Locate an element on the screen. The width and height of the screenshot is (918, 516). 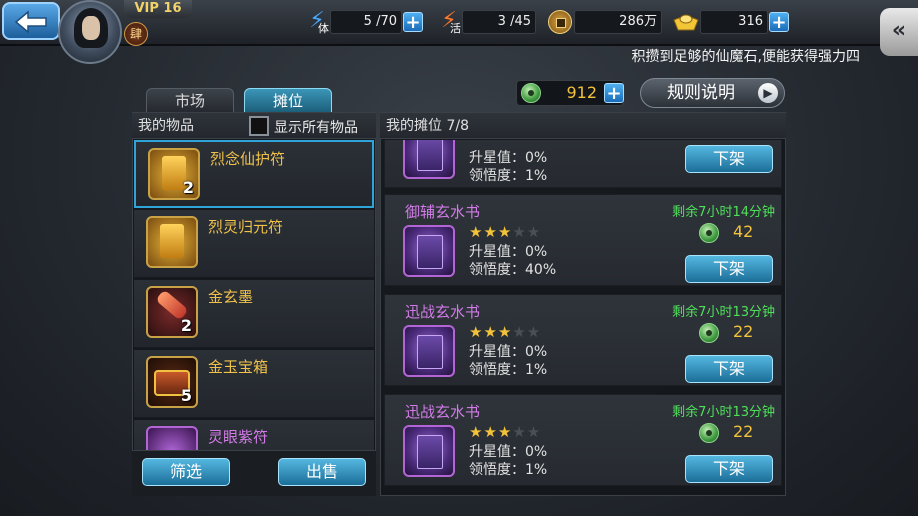
rank-badge: 肆 is located at coordinates (136, 34).